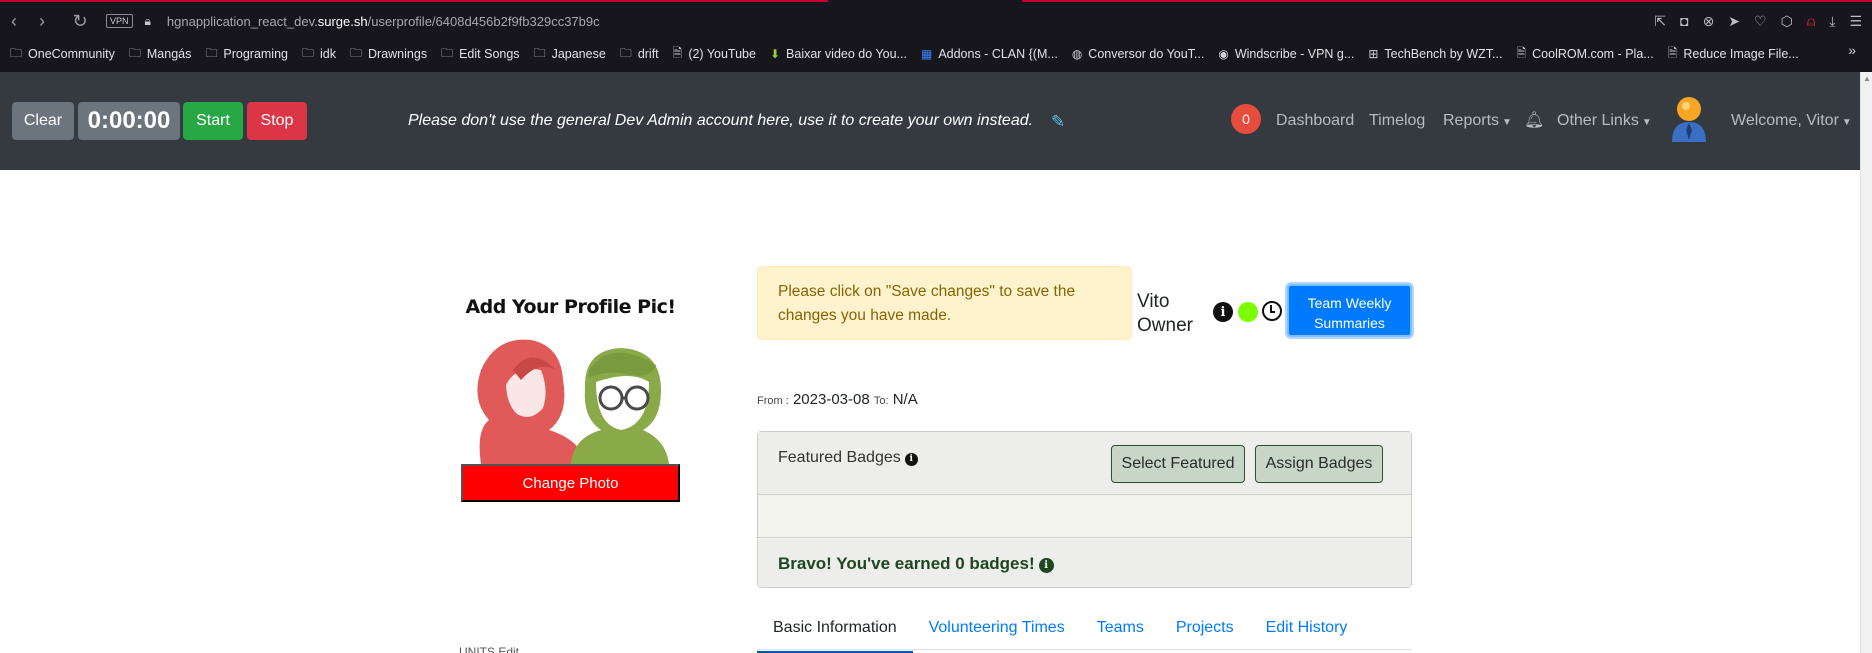  Describe the element at coordinates (1319, 464) in the screenshot. I see `assign-badges-button: Assign Badges` at that location.